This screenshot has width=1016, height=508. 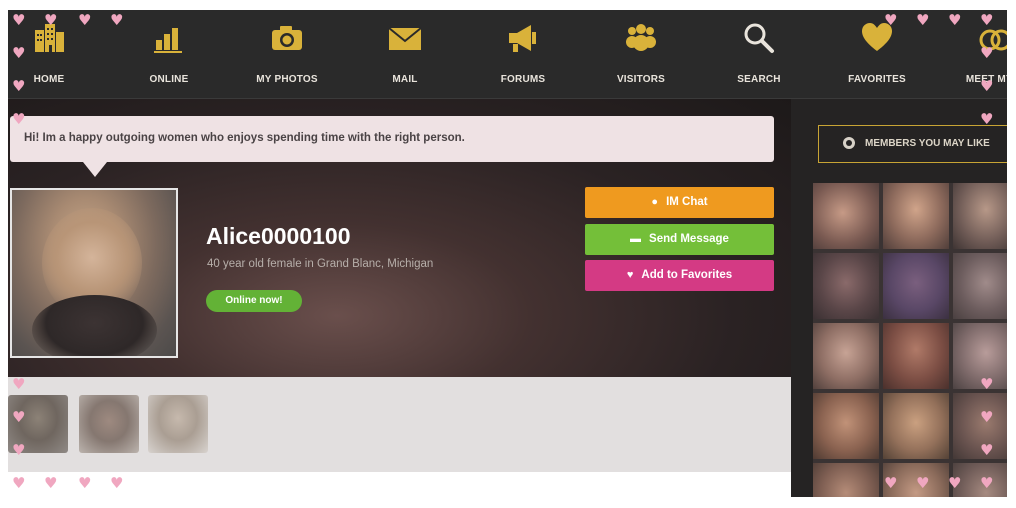 What do you see at coordinates (687, 275) in the screenshot?
I see `add-to-favorites-label: Add to Favorites` at bounding box center [687, 275].